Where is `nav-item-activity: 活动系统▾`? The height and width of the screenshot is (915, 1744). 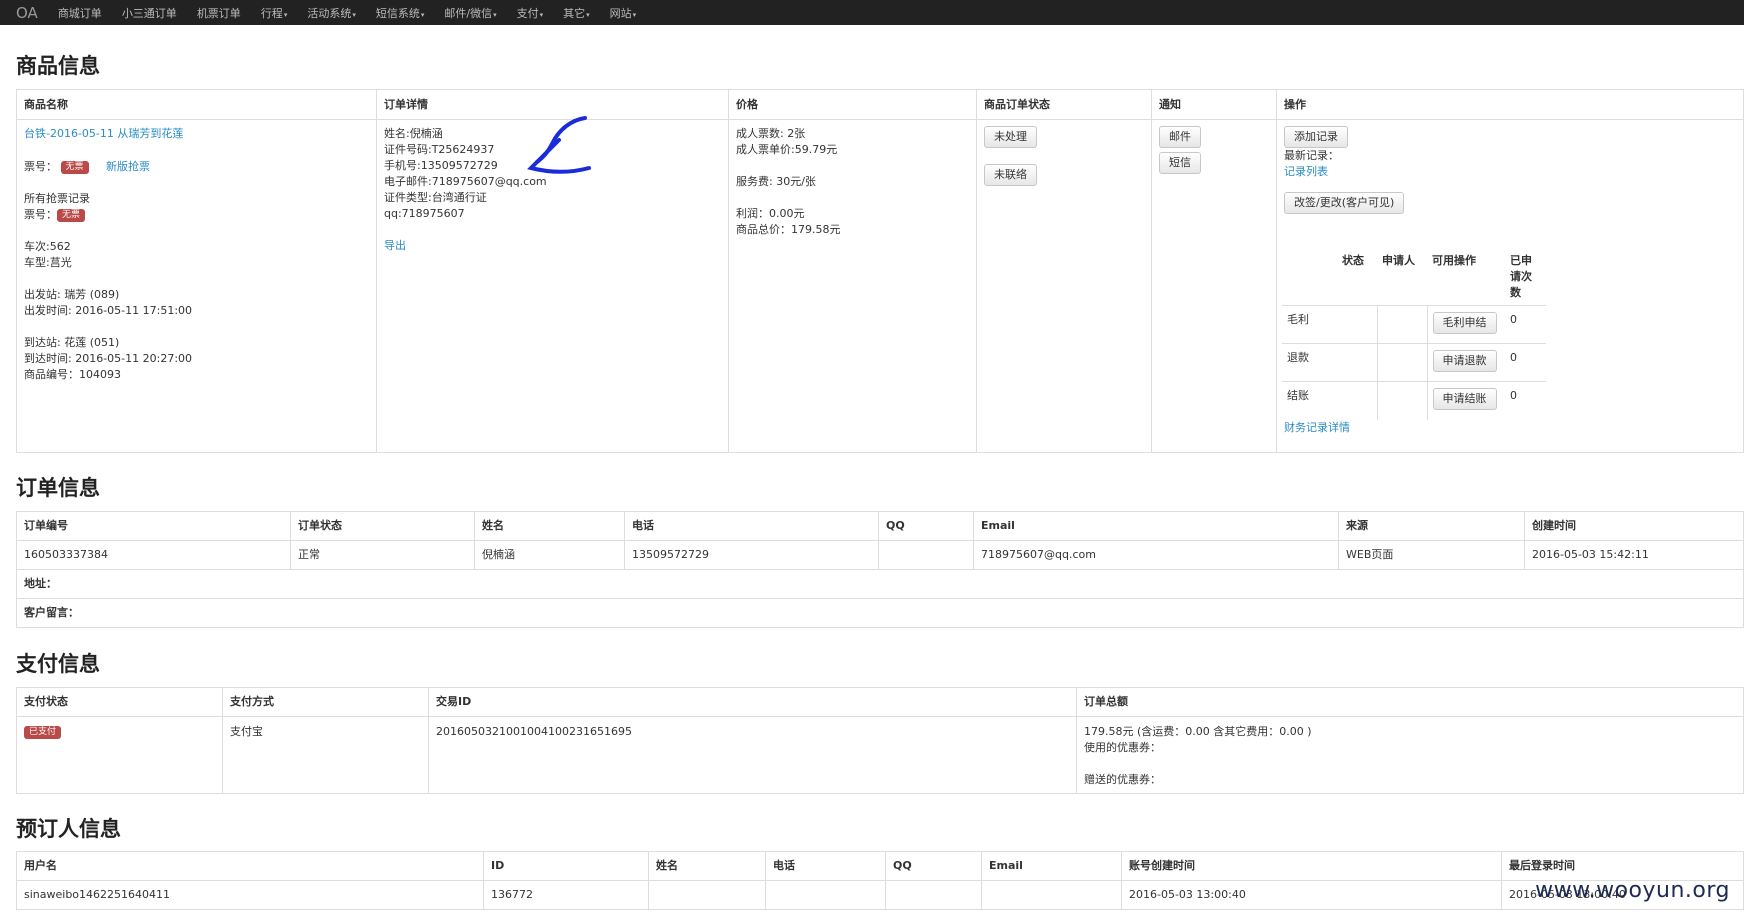
nav-item-activity: 活动系统▾ is located at coordinates (331, 13).